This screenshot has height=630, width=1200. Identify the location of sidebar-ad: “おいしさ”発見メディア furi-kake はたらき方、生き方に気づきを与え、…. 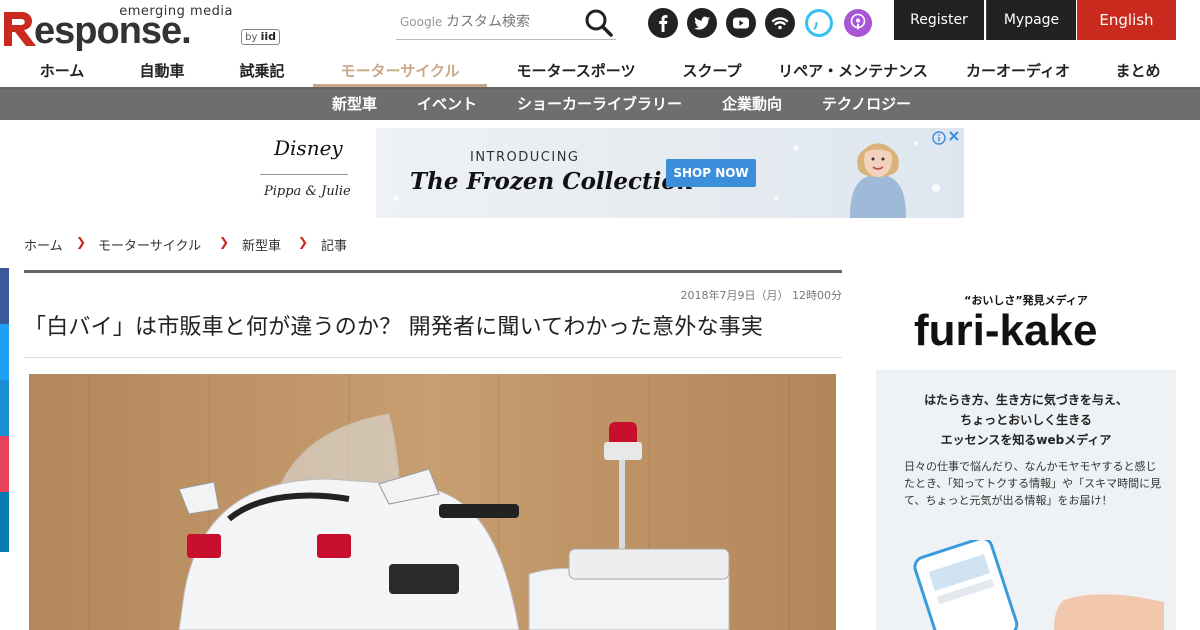
(1026, 450).